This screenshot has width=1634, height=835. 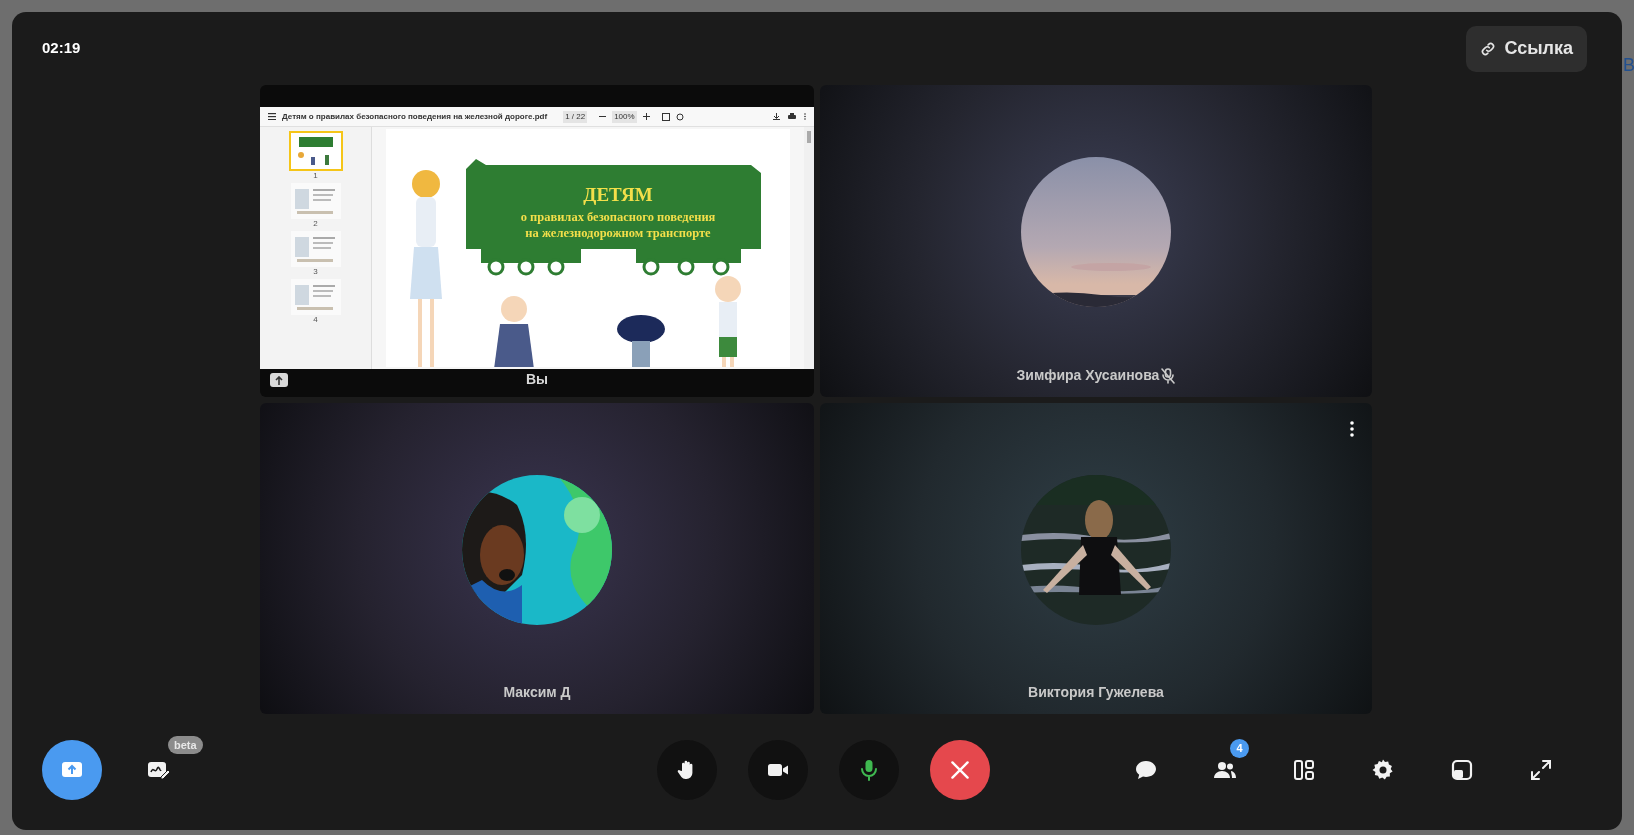 What do you see at coordinates (1526, 48) in the screenshot?
I see `link-button: Ссылка` at bounding box center [1526, 48].